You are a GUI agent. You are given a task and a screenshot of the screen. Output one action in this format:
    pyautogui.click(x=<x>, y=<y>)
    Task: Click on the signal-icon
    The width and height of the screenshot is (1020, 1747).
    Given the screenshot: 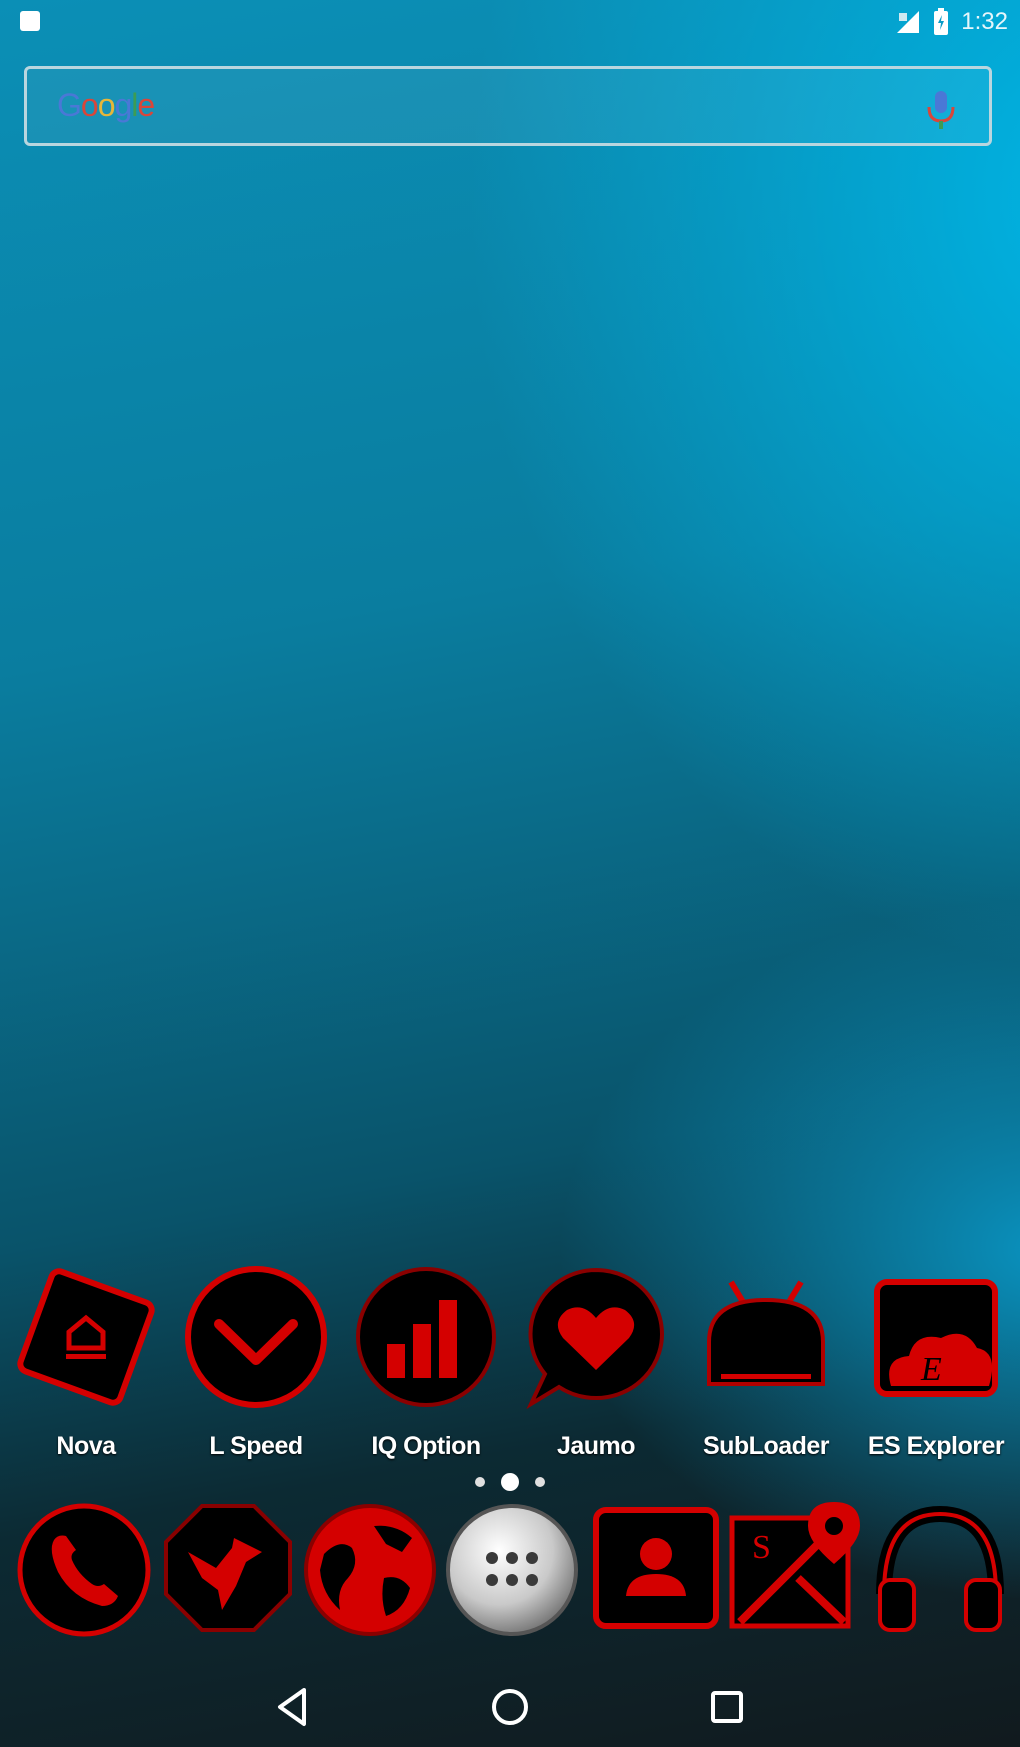 What is the action you would take?
    pyautogui.click(x=908, y=22)
    